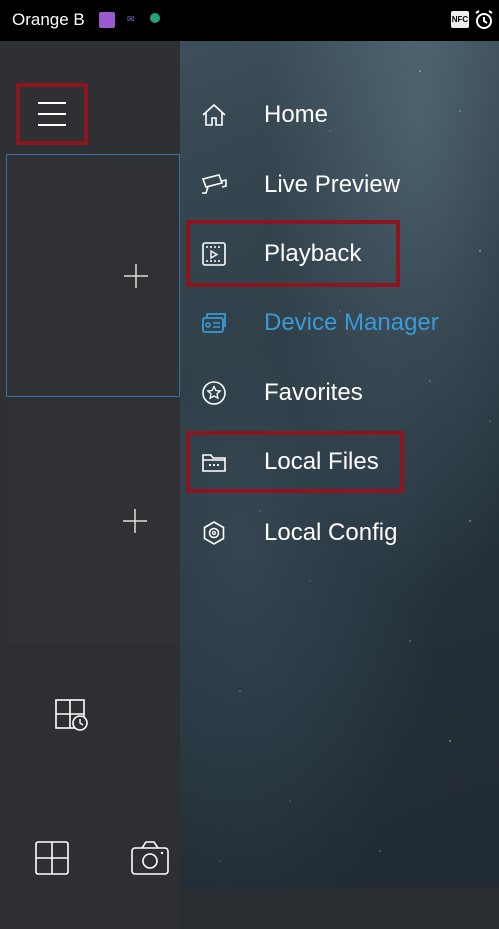 The image size is (499, 929). I want to click on camera-icon, so click(214, 184).